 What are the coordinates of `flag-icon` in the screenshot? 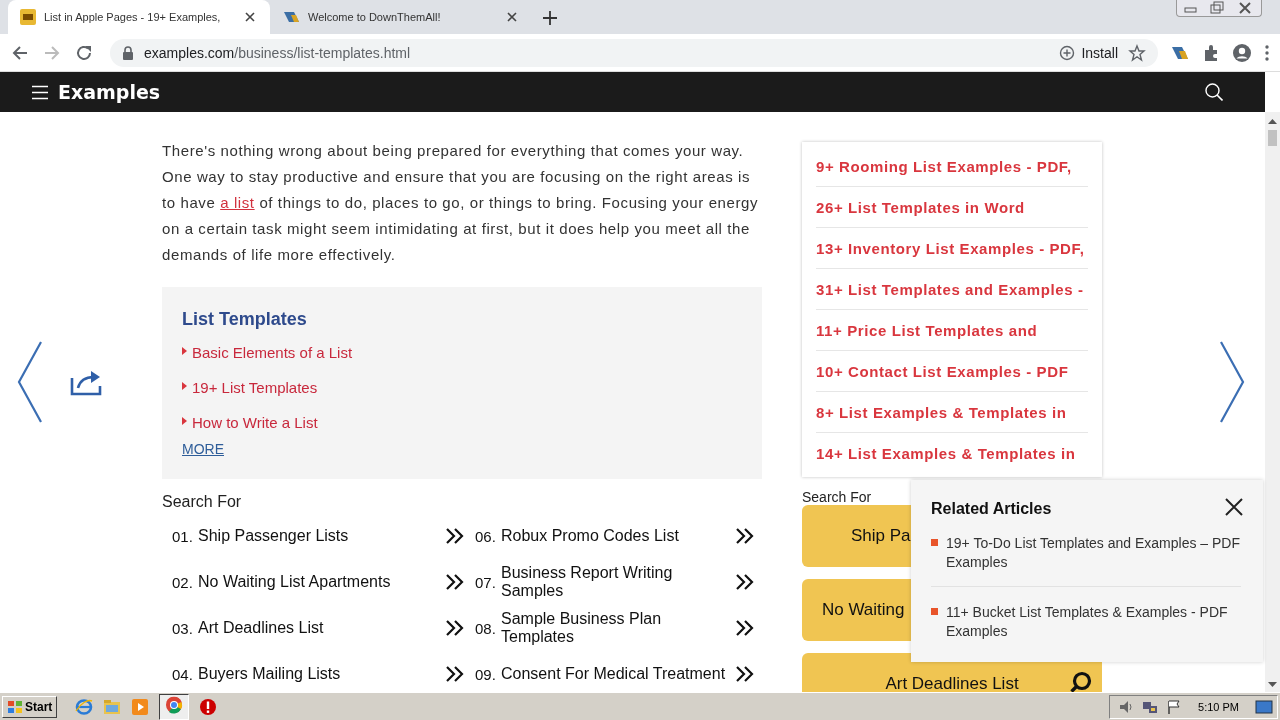 It's located at (1174, 706).